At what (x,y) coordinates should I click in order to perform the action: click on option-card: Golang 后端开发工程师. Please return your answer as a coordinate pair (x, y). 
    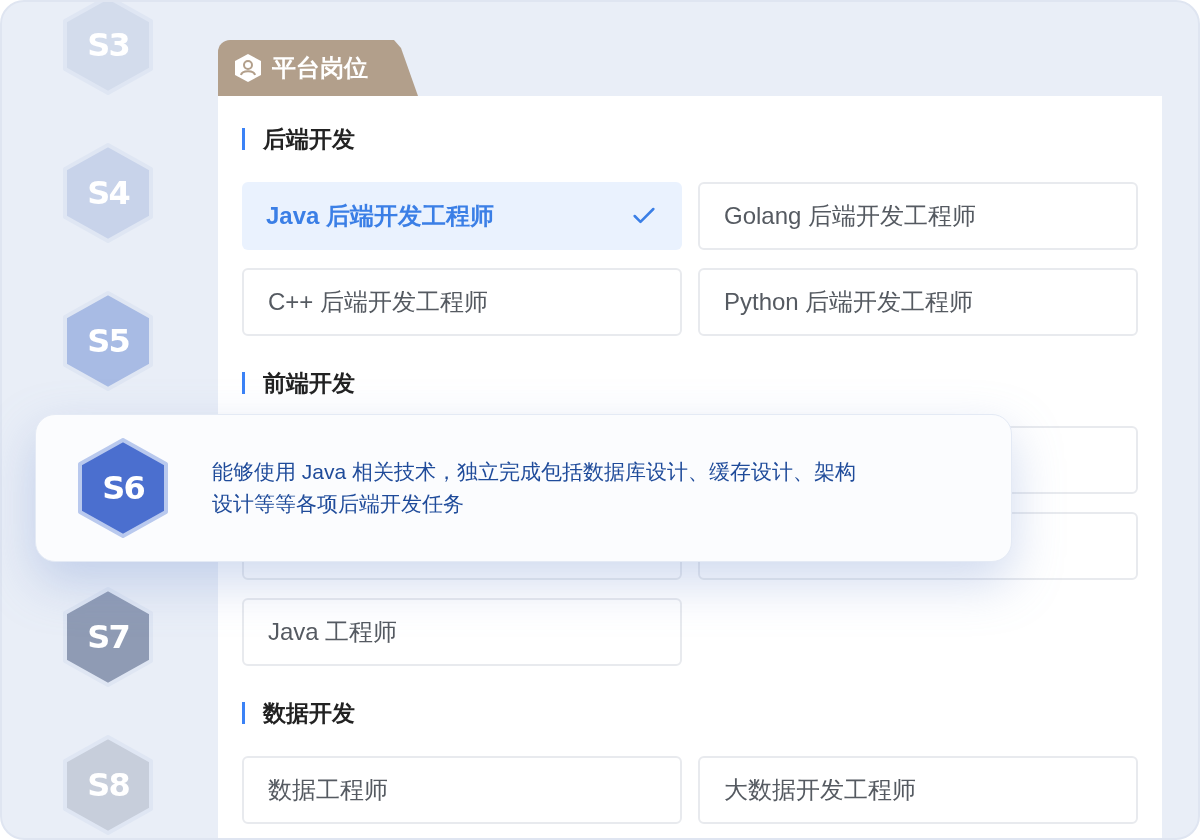
    Looking at the image, I should click on (918, 216).